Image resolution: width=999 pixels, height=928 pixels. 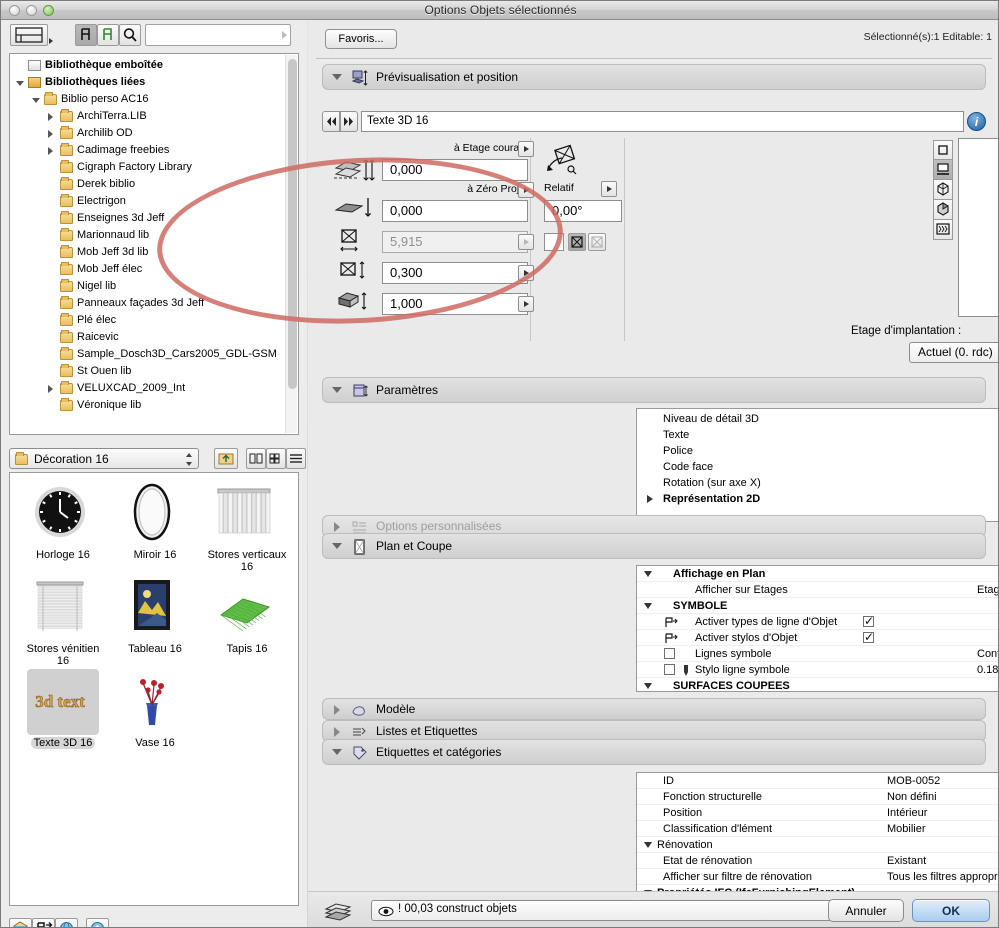 What do you see at coordinates (43, 922) in the screenshot?
I see `place-object-icon` at bounding box center [43, 922].